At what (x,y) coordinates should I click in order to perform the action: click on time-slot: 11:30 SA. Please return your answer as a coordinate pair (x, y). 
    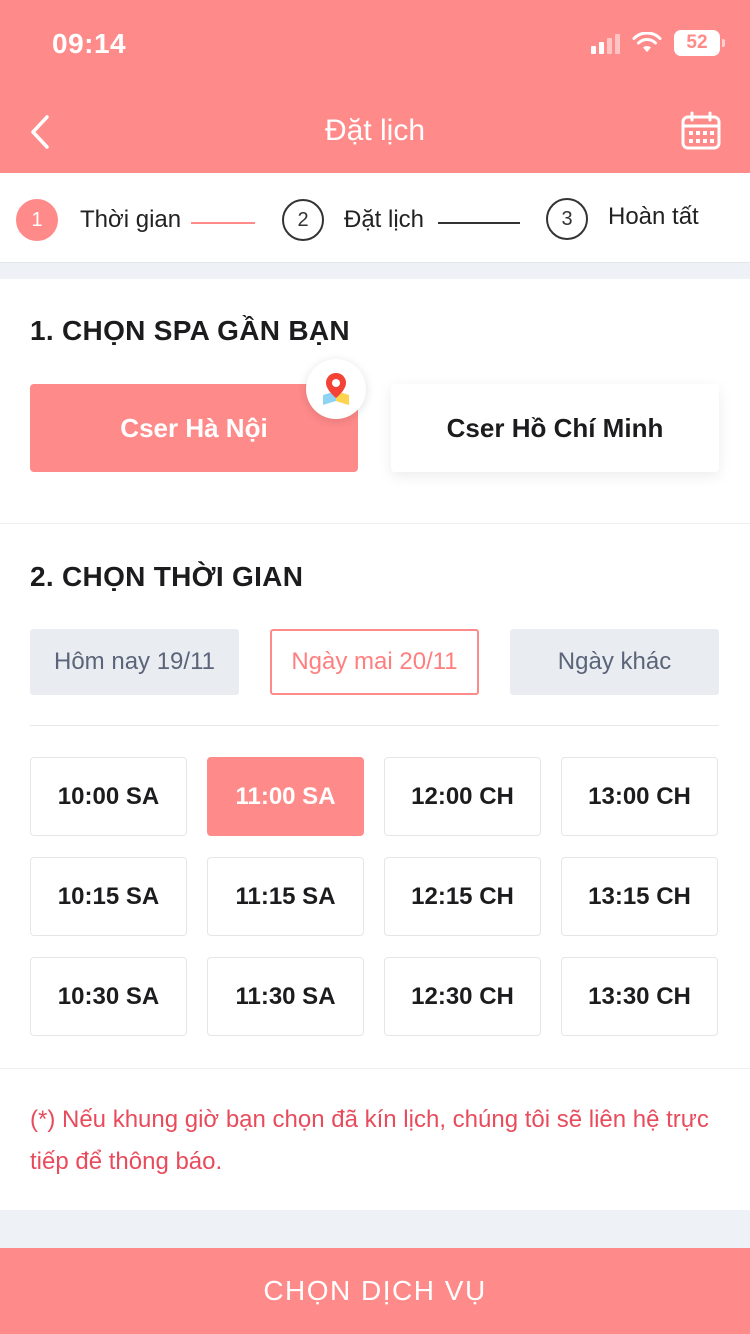
    Looking at the image, I should click on (285, 996).